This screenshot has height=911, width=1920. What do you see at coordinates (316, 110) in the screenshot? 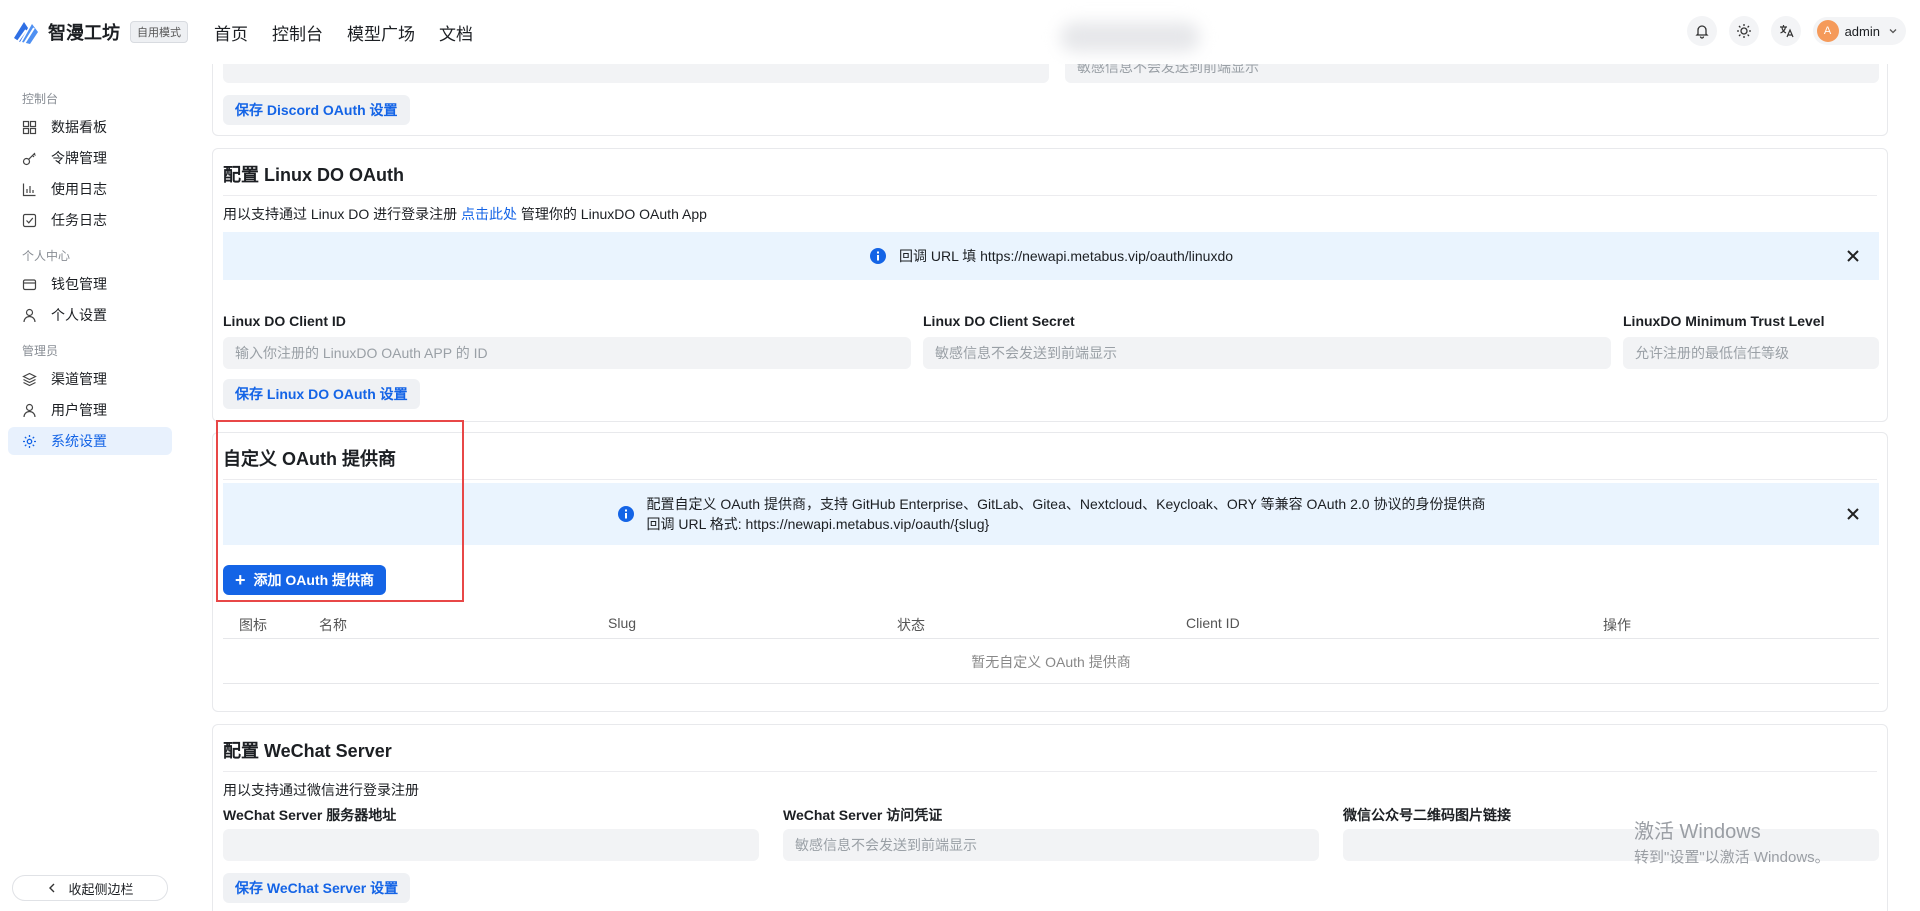
I see `save-discord-oauth-button: 保存 Discord OAuth 设置` at bounding box center [316, 110].